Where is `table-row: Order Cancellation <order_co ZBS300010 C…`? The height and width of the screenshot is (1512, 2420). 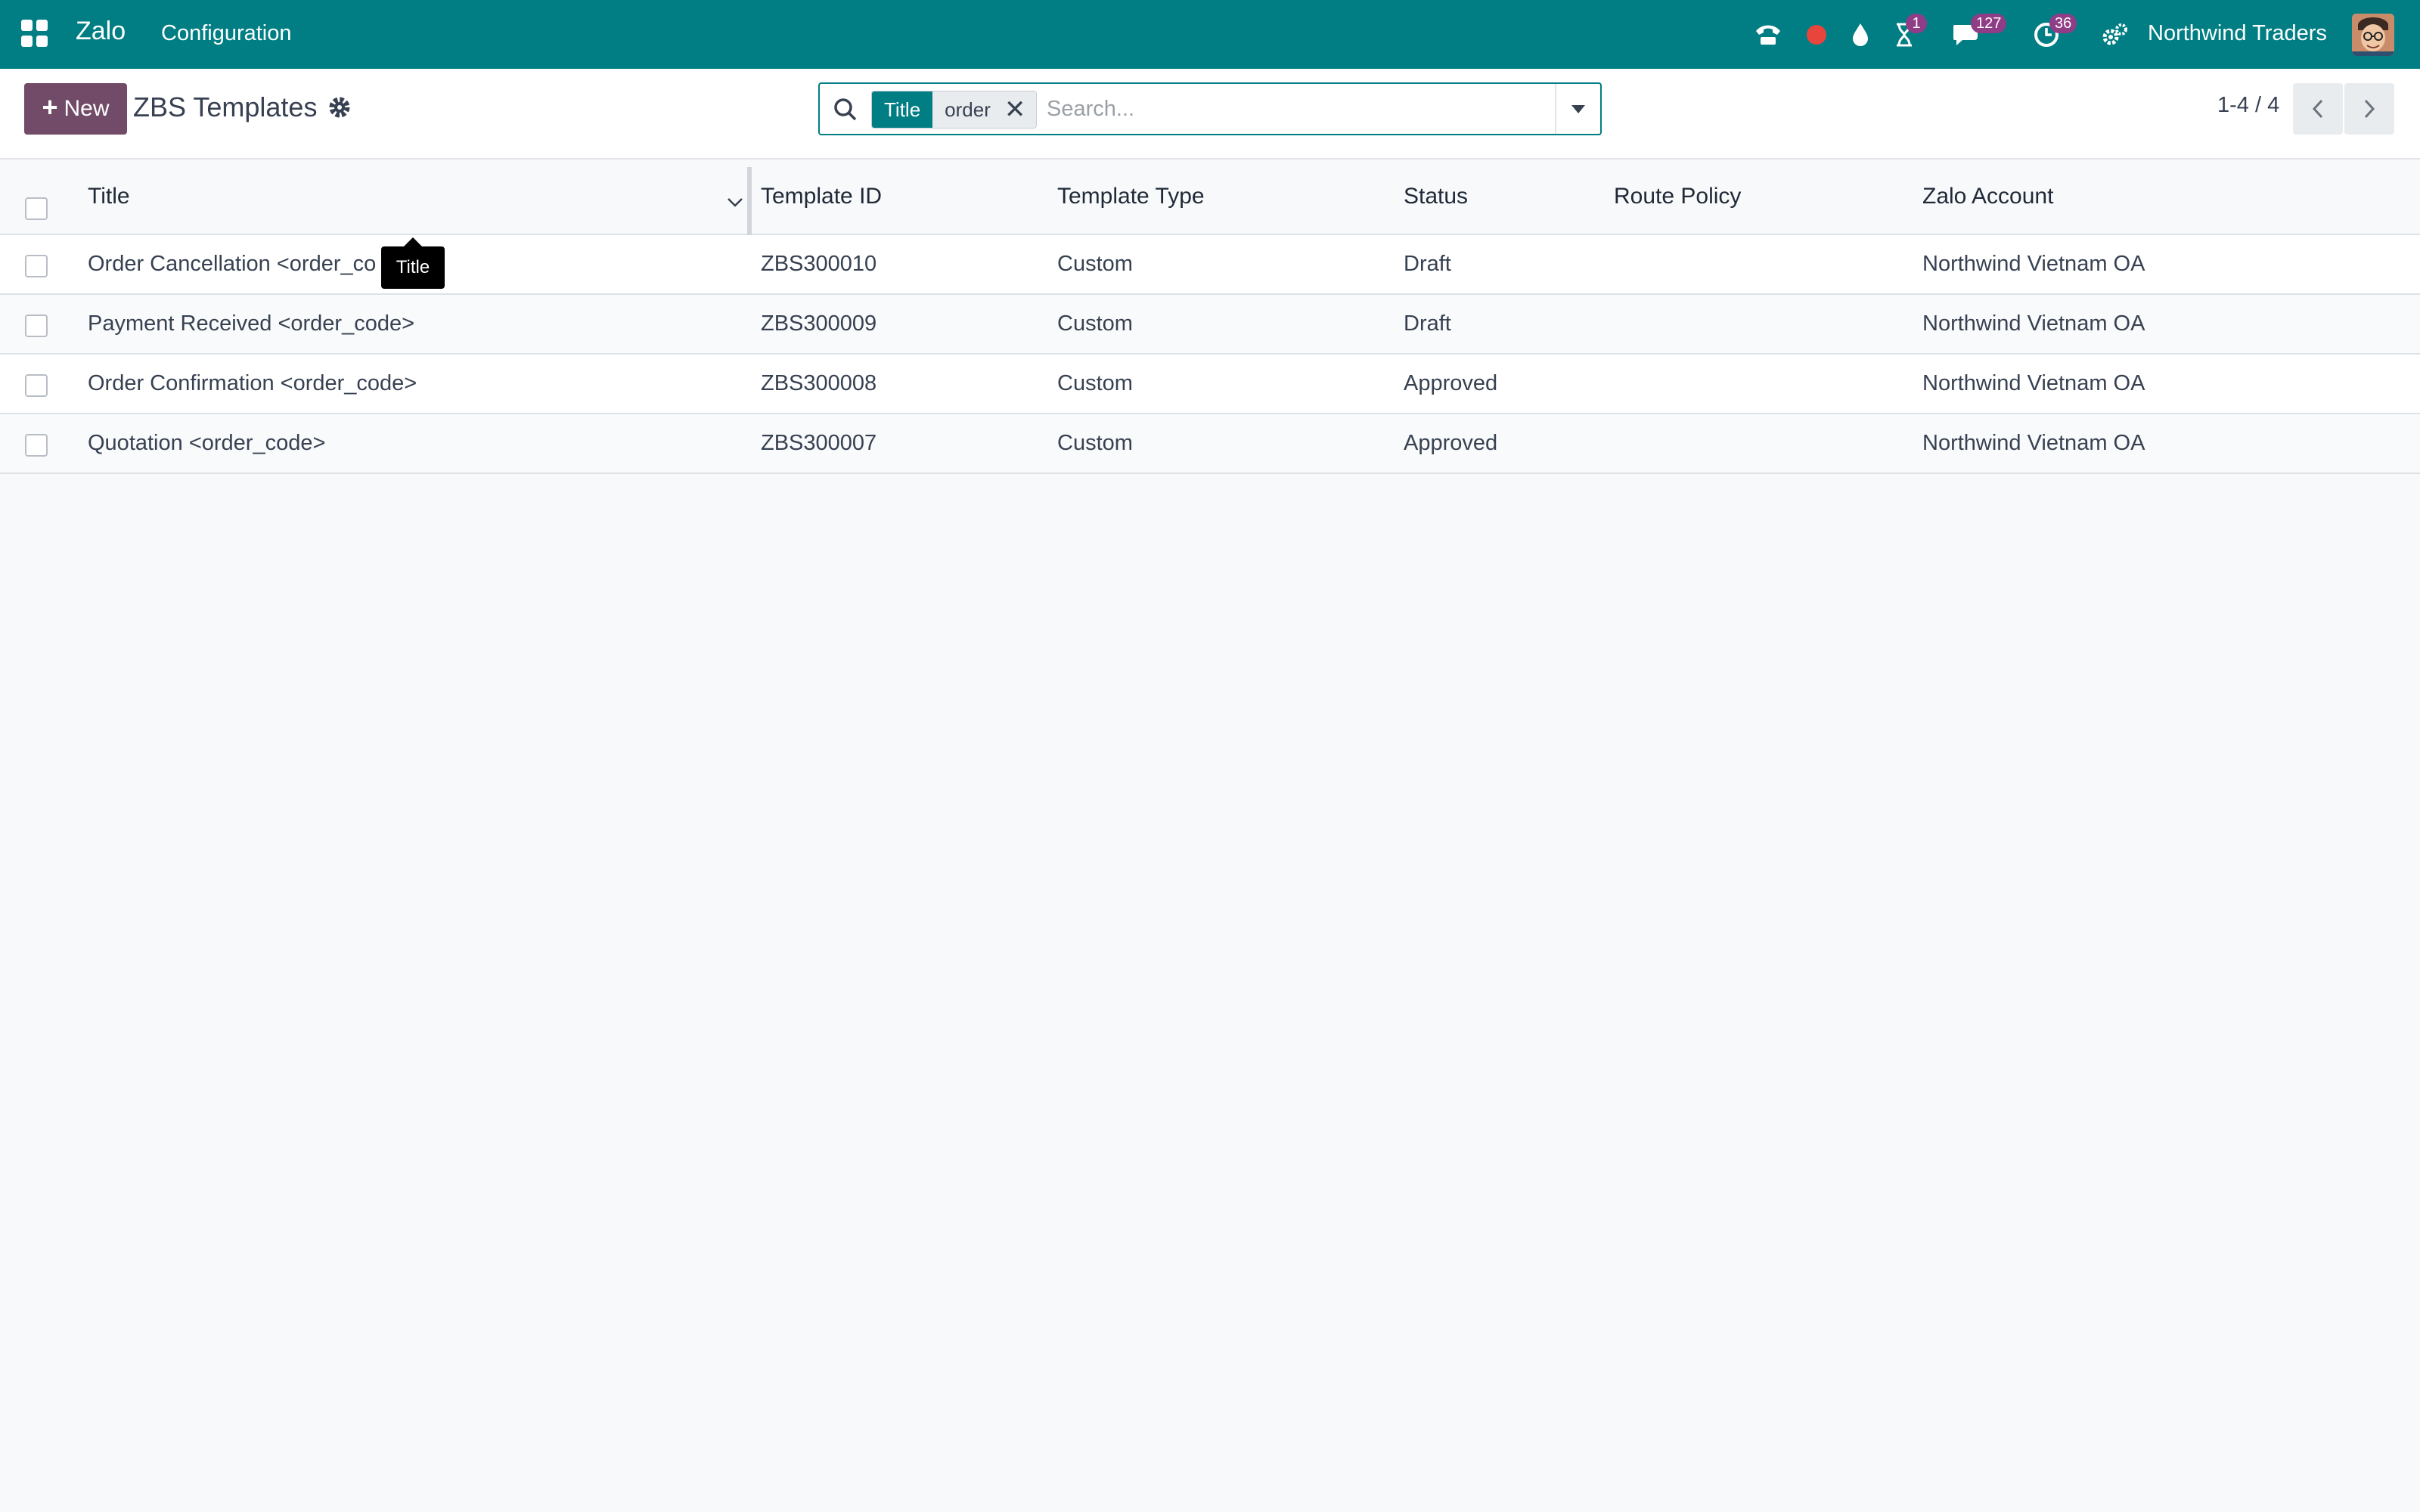 table-row: Order Cancellation <order_co ZBS300010 C… is located at coordinates (1210, 265).